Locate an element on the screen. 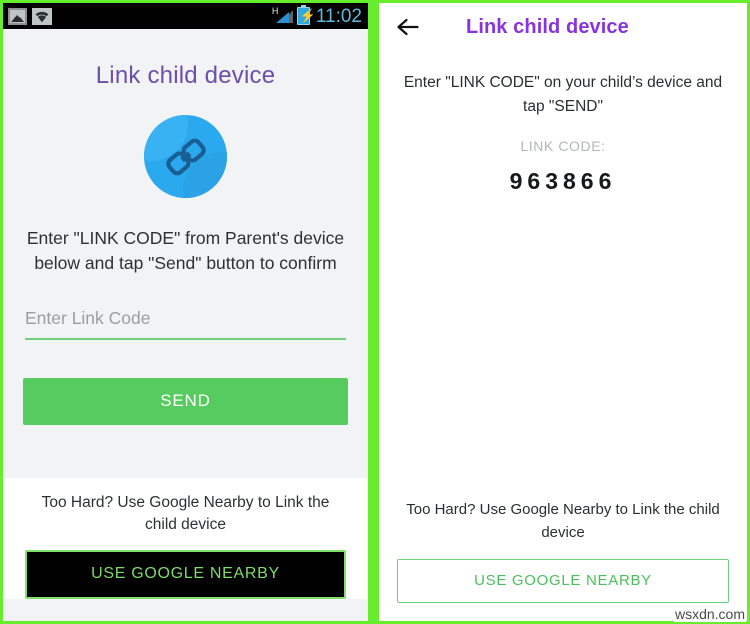 The width and height of the screenshot is (750, 624). left-filler is located at coordinates (185, 451).